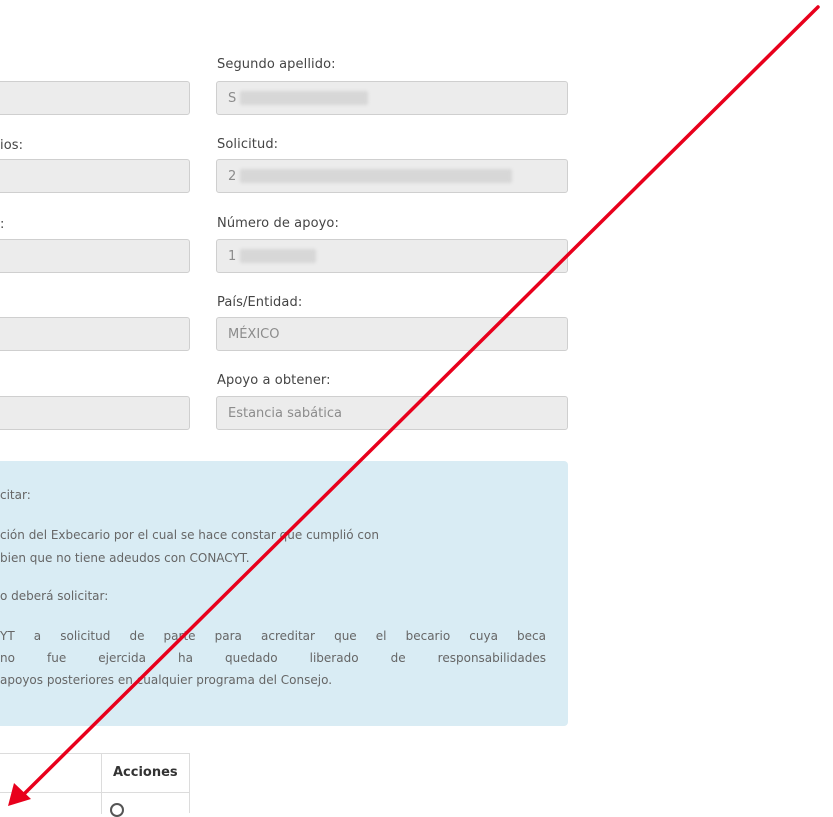 This screenshot has width=833, height=817. Describe the element at coordinates (19, 794) in the screenshot. I see `annotation-arrowhead` at that location.